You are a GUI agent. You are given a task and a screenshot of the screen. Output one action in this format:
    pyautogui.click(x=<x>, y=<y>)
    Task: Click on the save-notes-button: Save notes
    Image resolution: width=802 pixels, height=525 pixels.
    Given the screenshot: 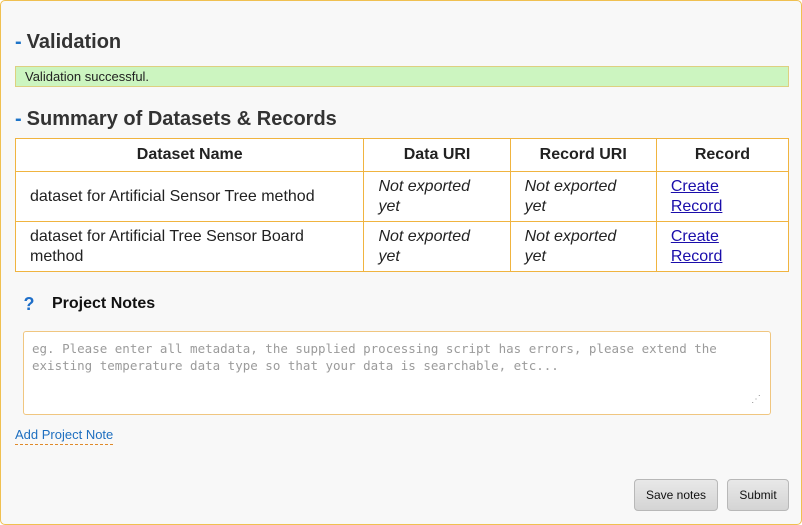 What is the action you would take?
    pyautogui.click(x=676, y=495)
    